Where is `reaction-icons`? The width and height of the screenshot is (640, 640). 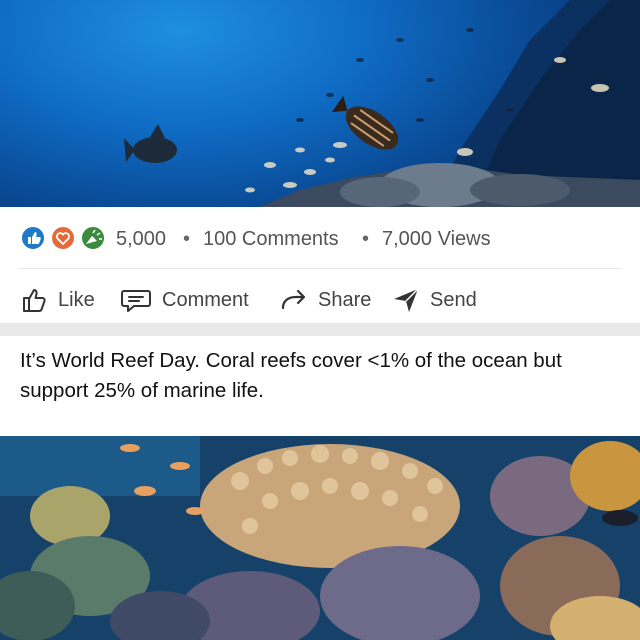 reaction-icons is located at coordinates (66, 240).